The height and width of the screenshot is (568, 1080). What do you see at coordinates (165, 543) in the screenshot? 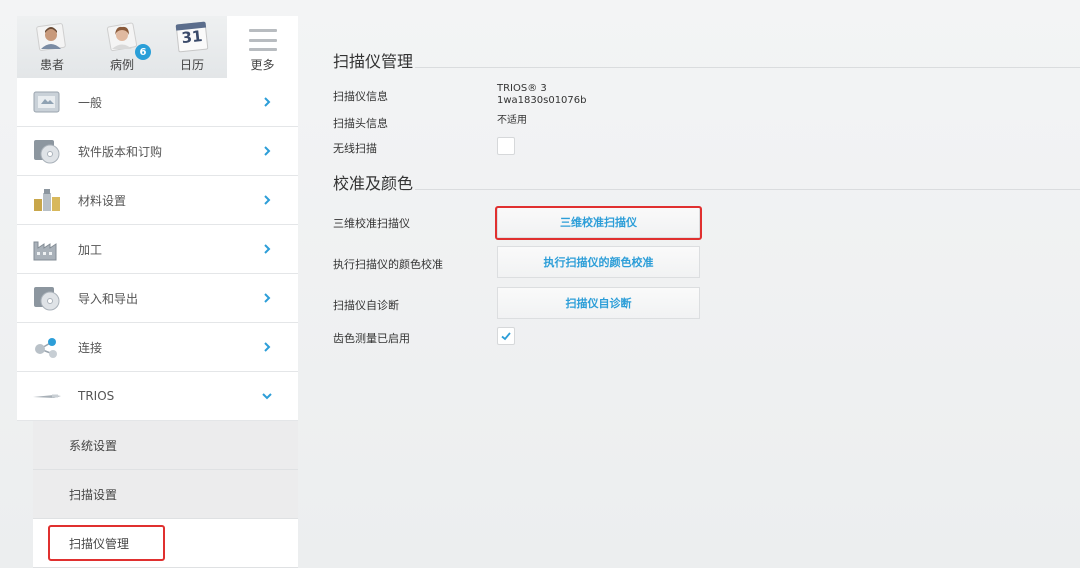
I see `sidebar-subitem-scanner-management: 扫描仪管理` at bounding box center [165, 543].